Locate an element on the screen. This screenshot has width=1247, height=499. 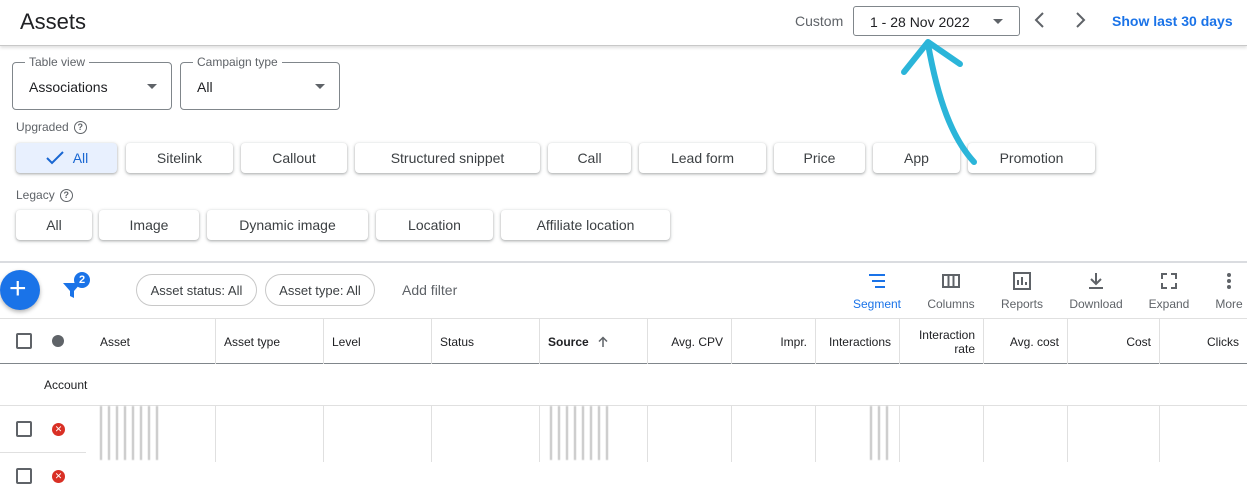
chip-dynamic-image: Dynamic image is located at coordinates (287, 225).